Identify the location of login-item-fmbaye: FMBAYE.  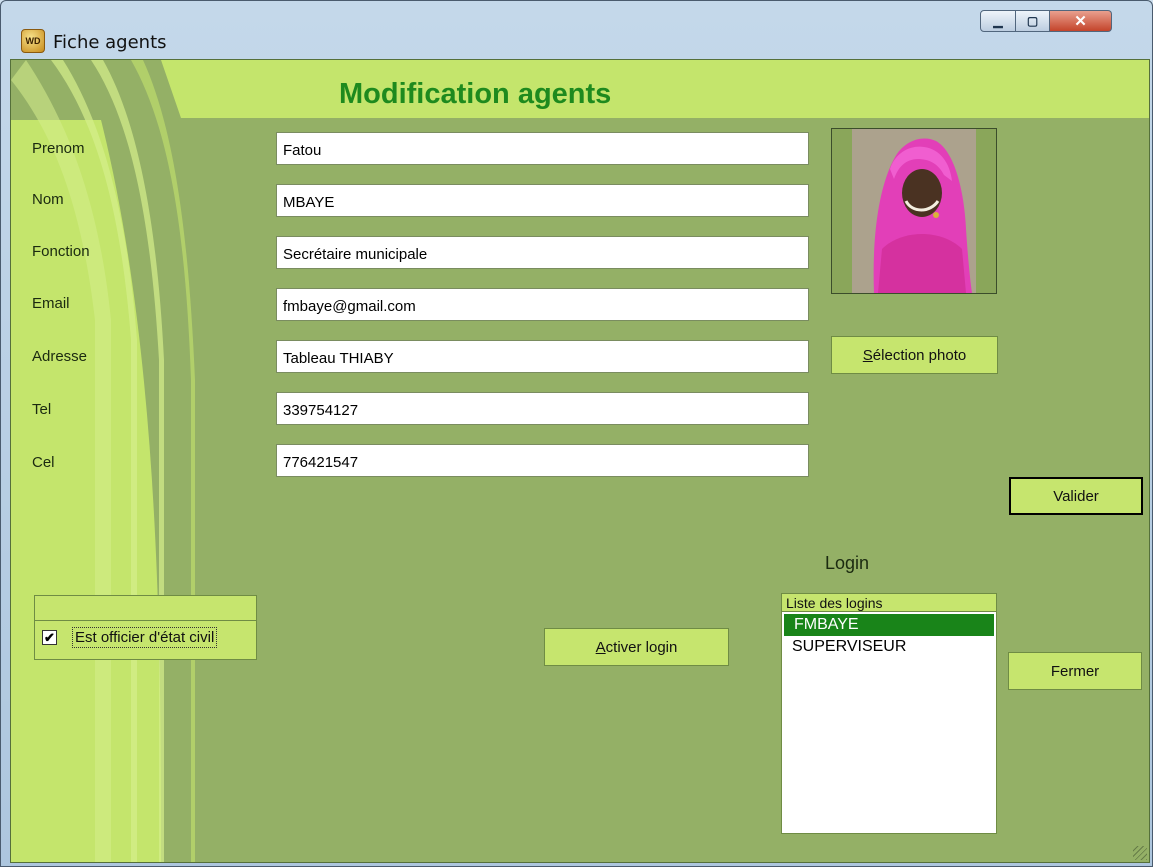
(889, 625).